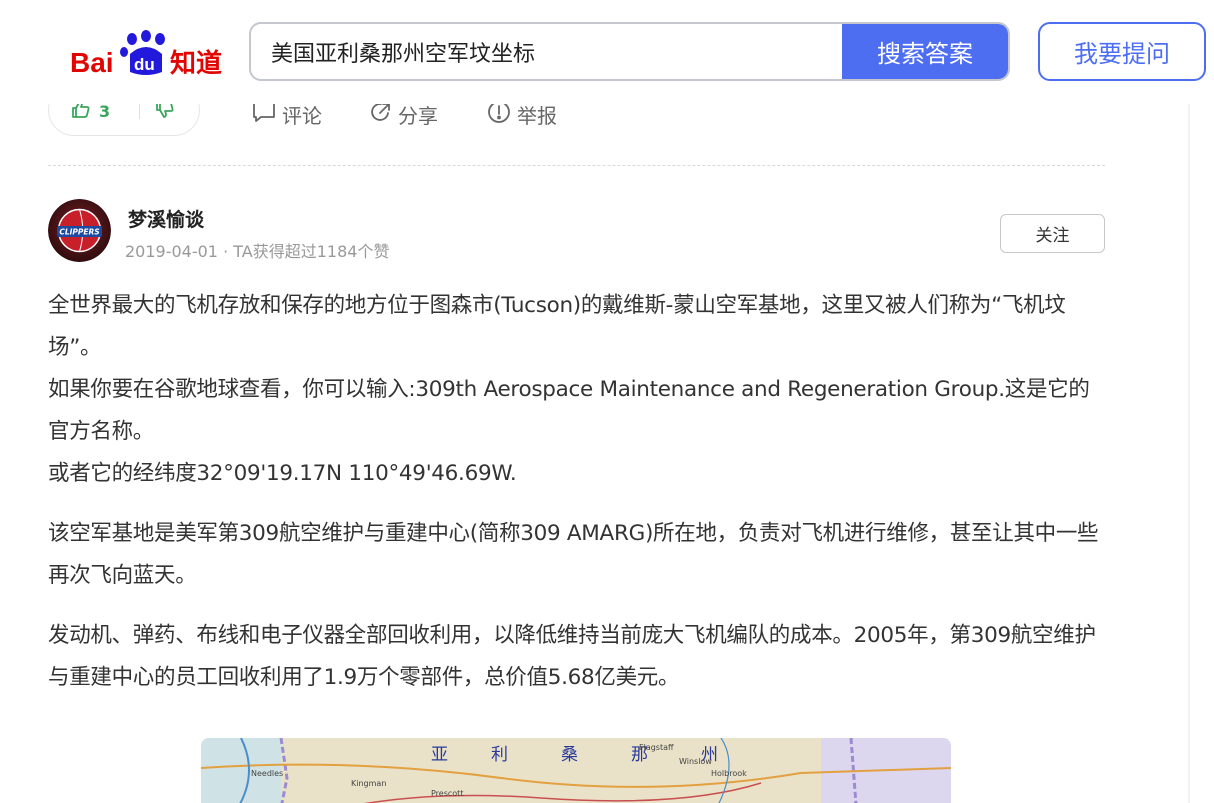 The height and width of the screenshot is (803, 1214). What do you see at coordinates (695, 761) in the screenshot?
I see `map-place-label: Winslow` at bounding box center [695, 761].